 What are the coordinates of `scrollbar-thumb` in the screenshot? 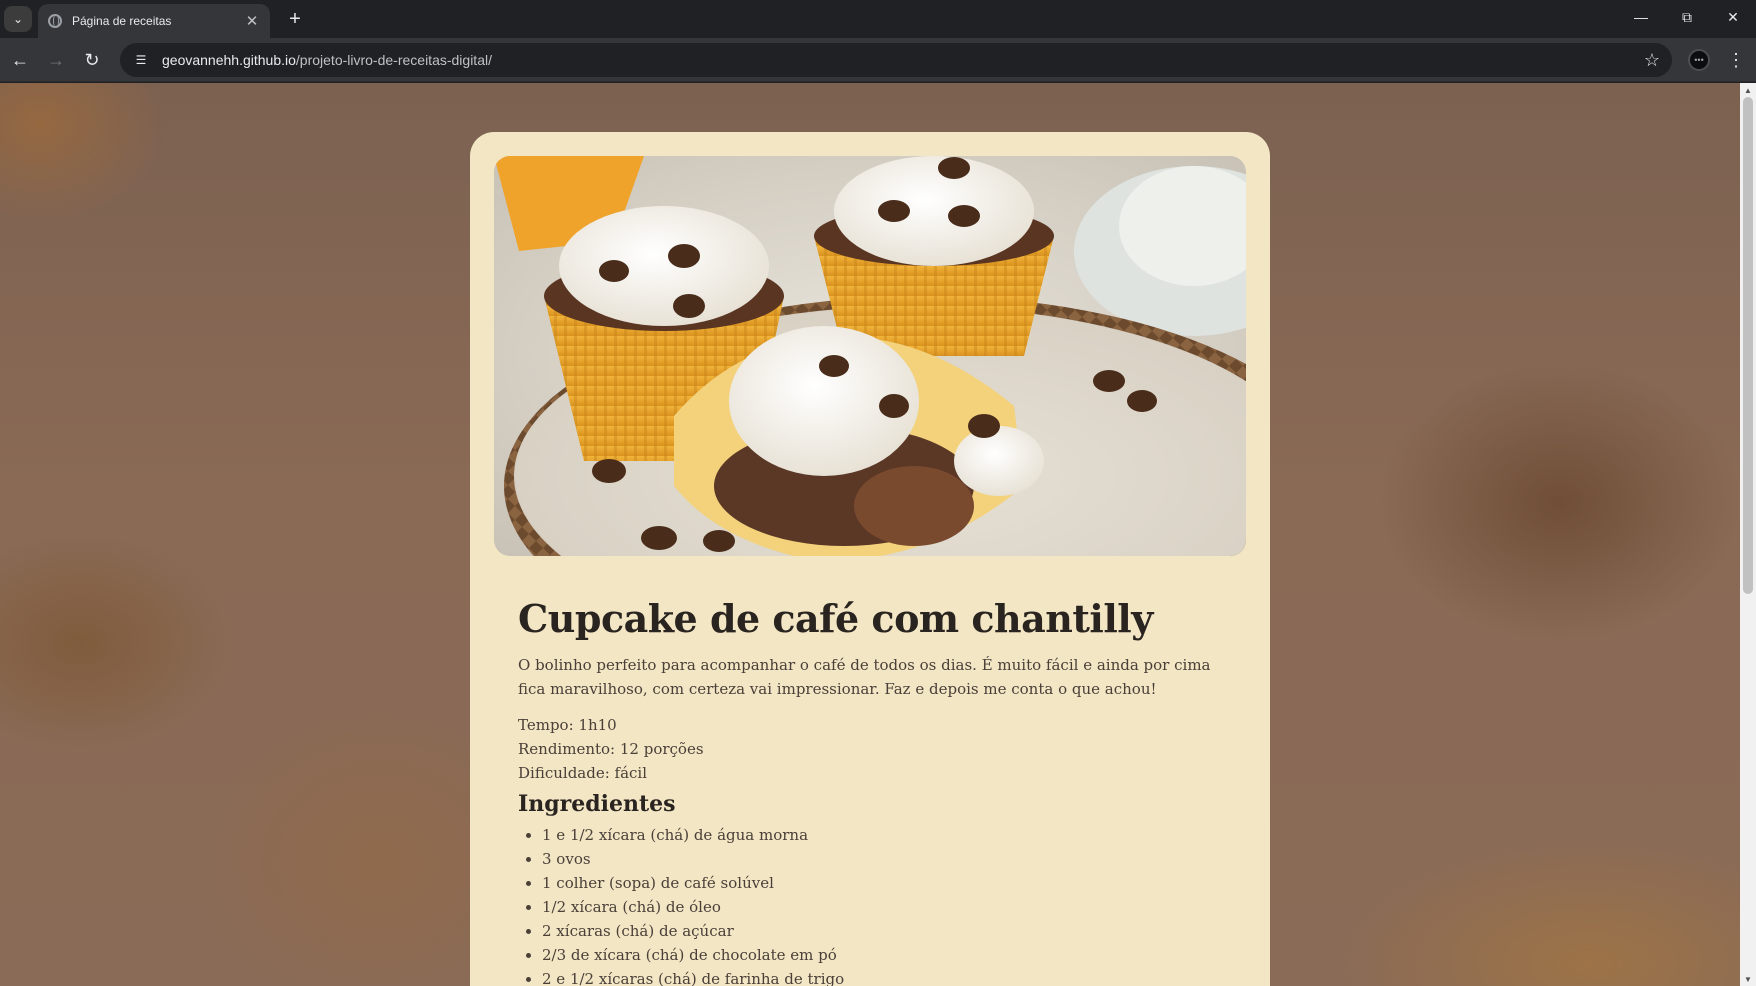 It's located at (1748, 345).